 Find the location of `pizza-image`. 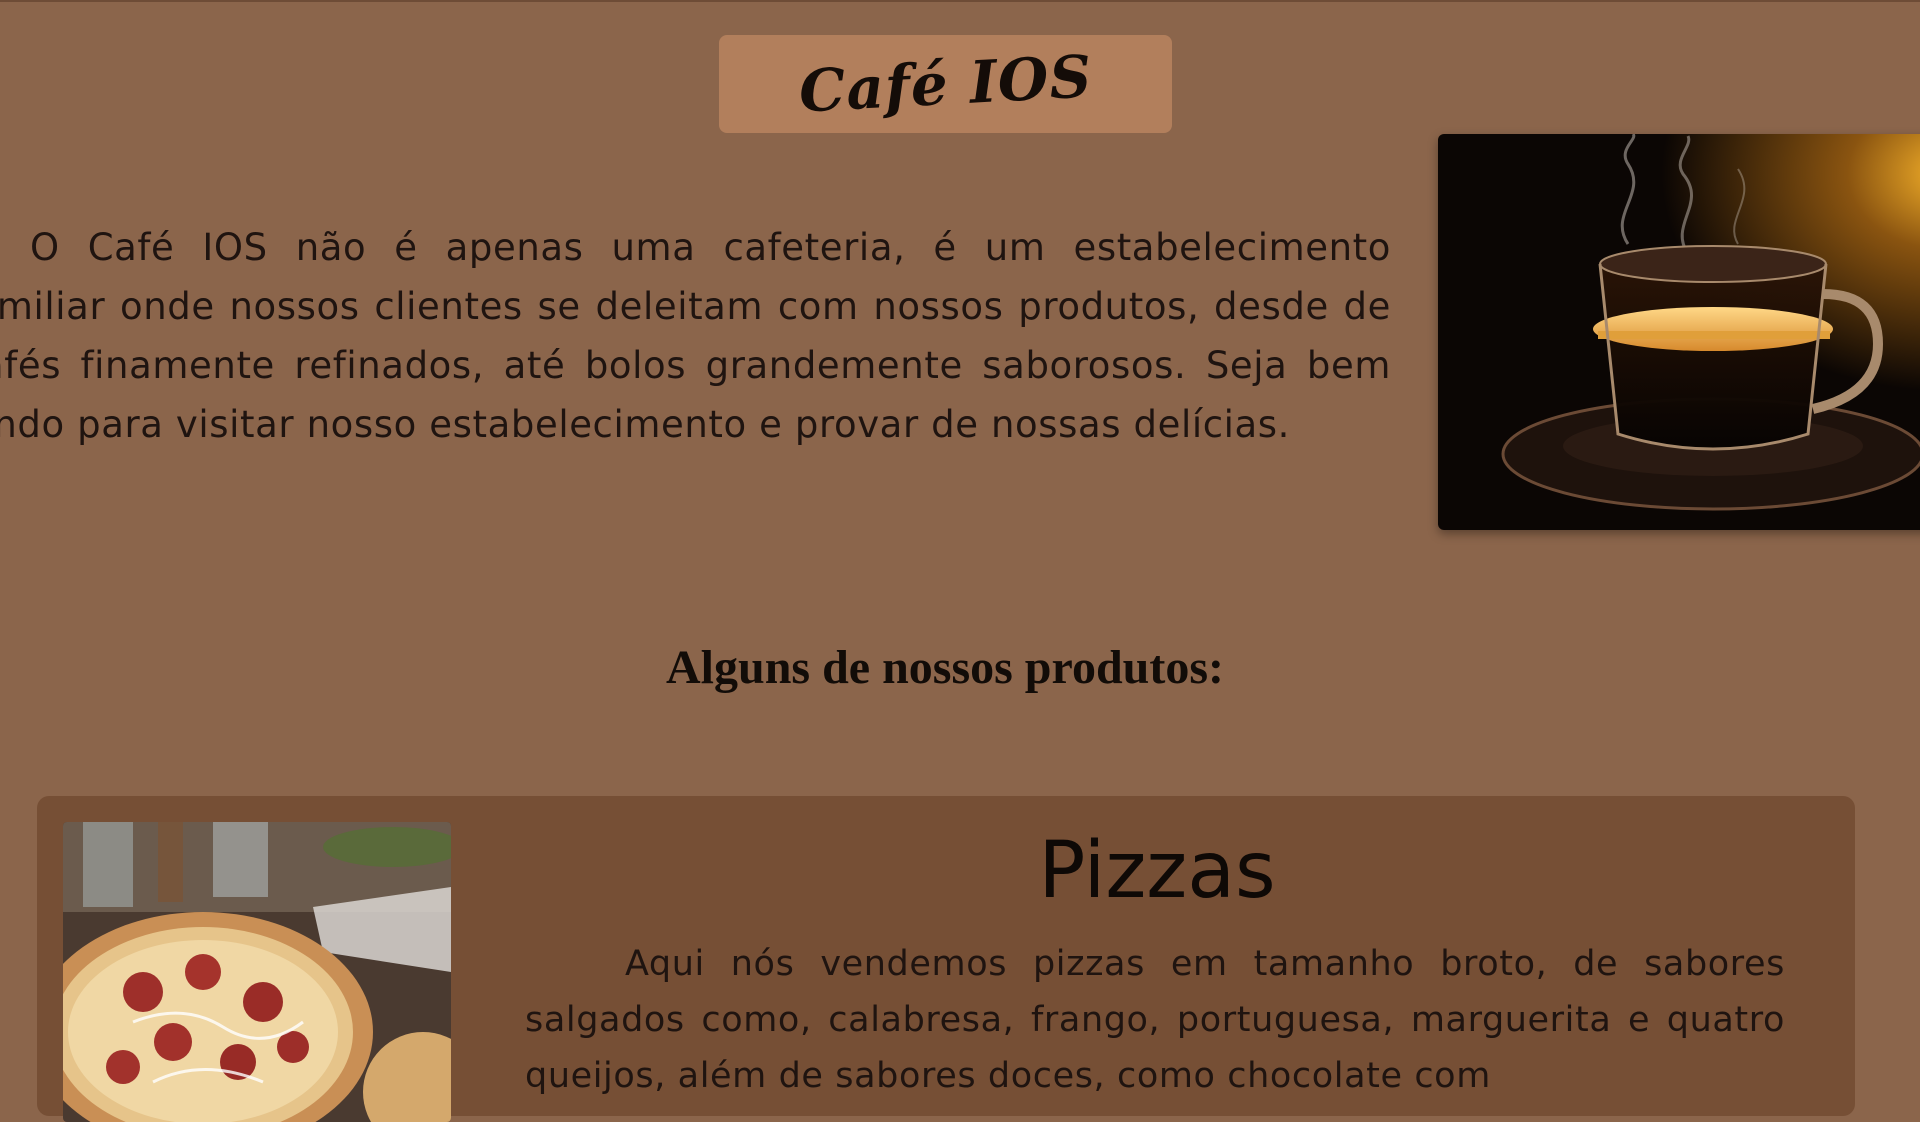

pizza-image is located at coordinates (257, 972).